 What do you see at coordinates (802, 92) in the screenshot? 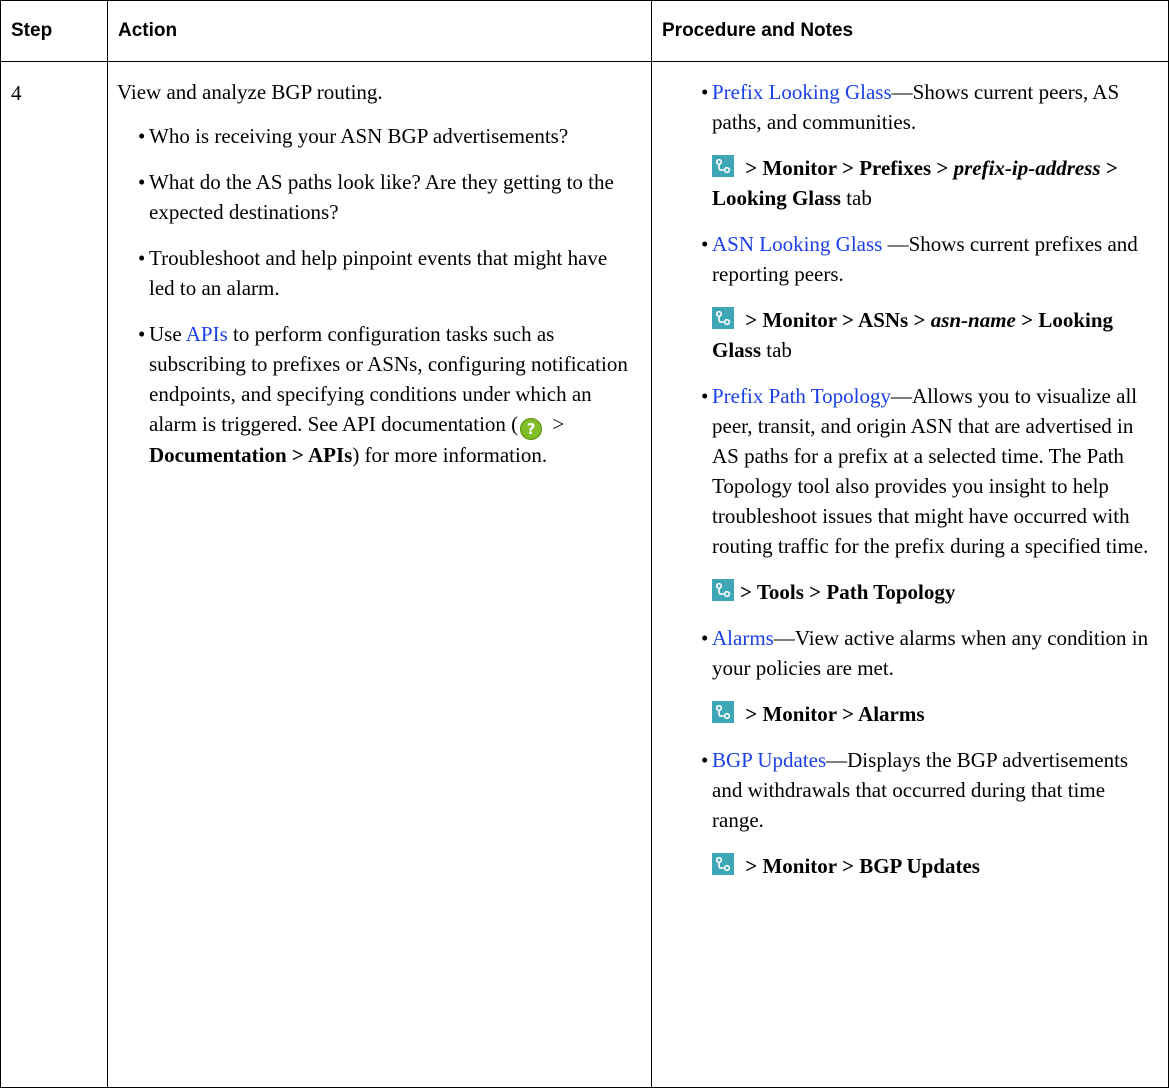
I see `prefix-looking-glass-link: Prefix Looking Glass` at bounding box center [802, 92].